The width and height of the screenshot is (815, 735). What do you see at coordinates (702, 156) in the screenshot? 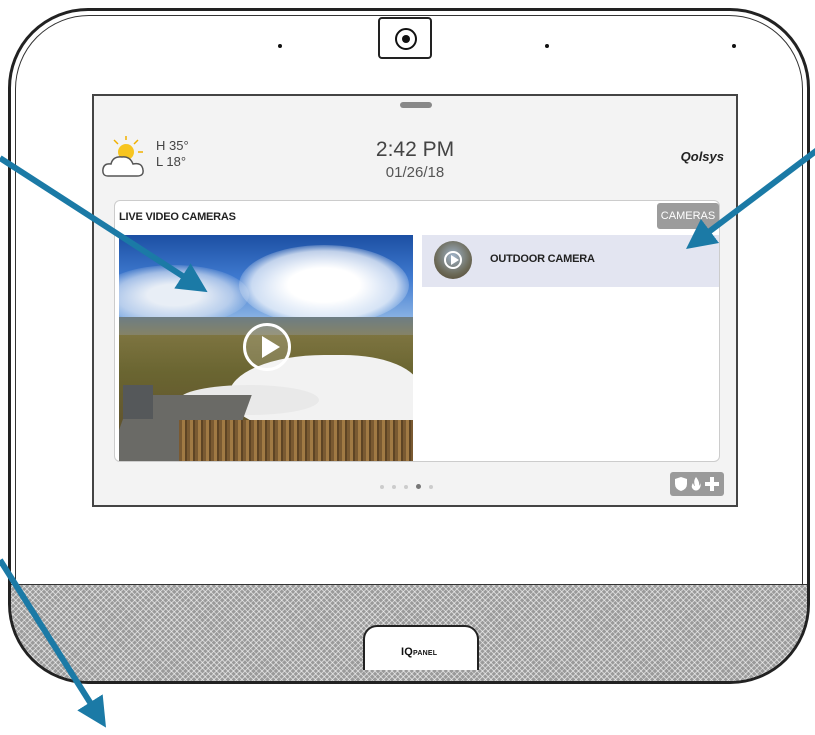
I see `qolsys-logo: Qolsys` at bounding box center [702, 156].